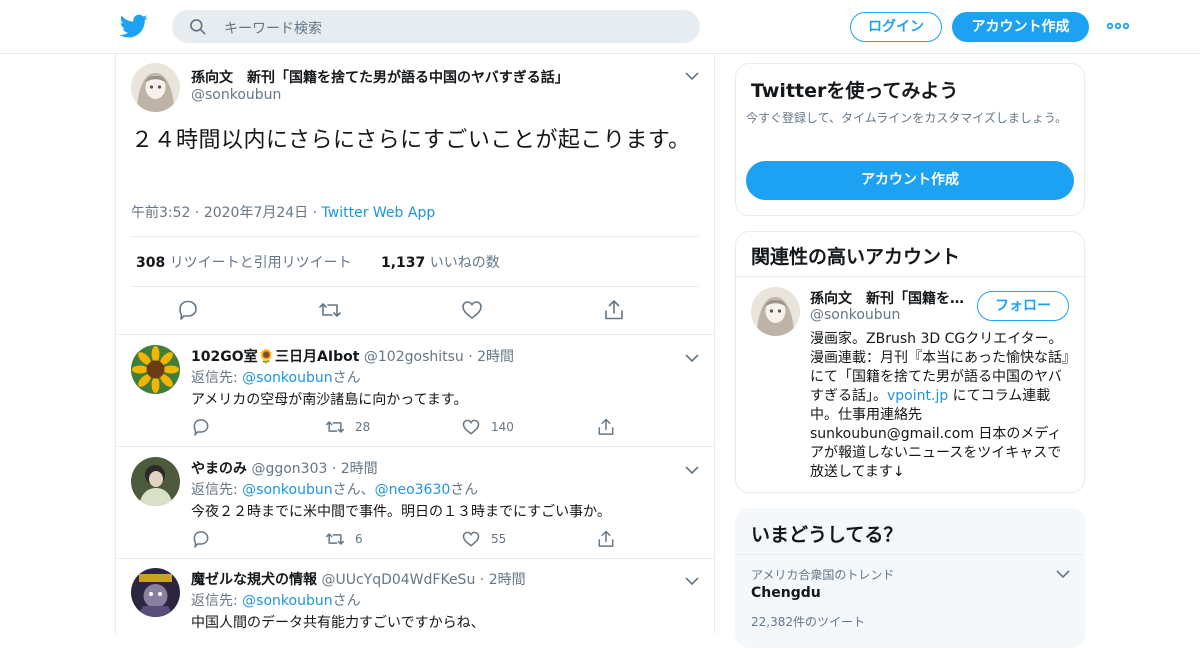  What do you see at coordinates (917, 396) in the screenshot?
I see `bio-link: vpoint.jp` at bounding box center [917, 396].